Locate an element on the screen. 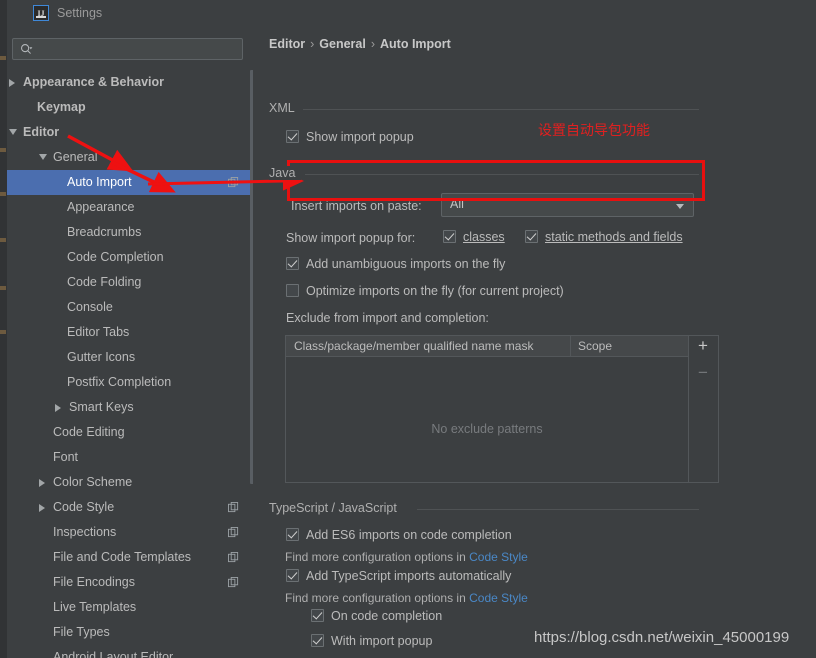 The width and height of the screenshot is (816, 658). sidebar-item-general: General is located at coordinates (130, 157).